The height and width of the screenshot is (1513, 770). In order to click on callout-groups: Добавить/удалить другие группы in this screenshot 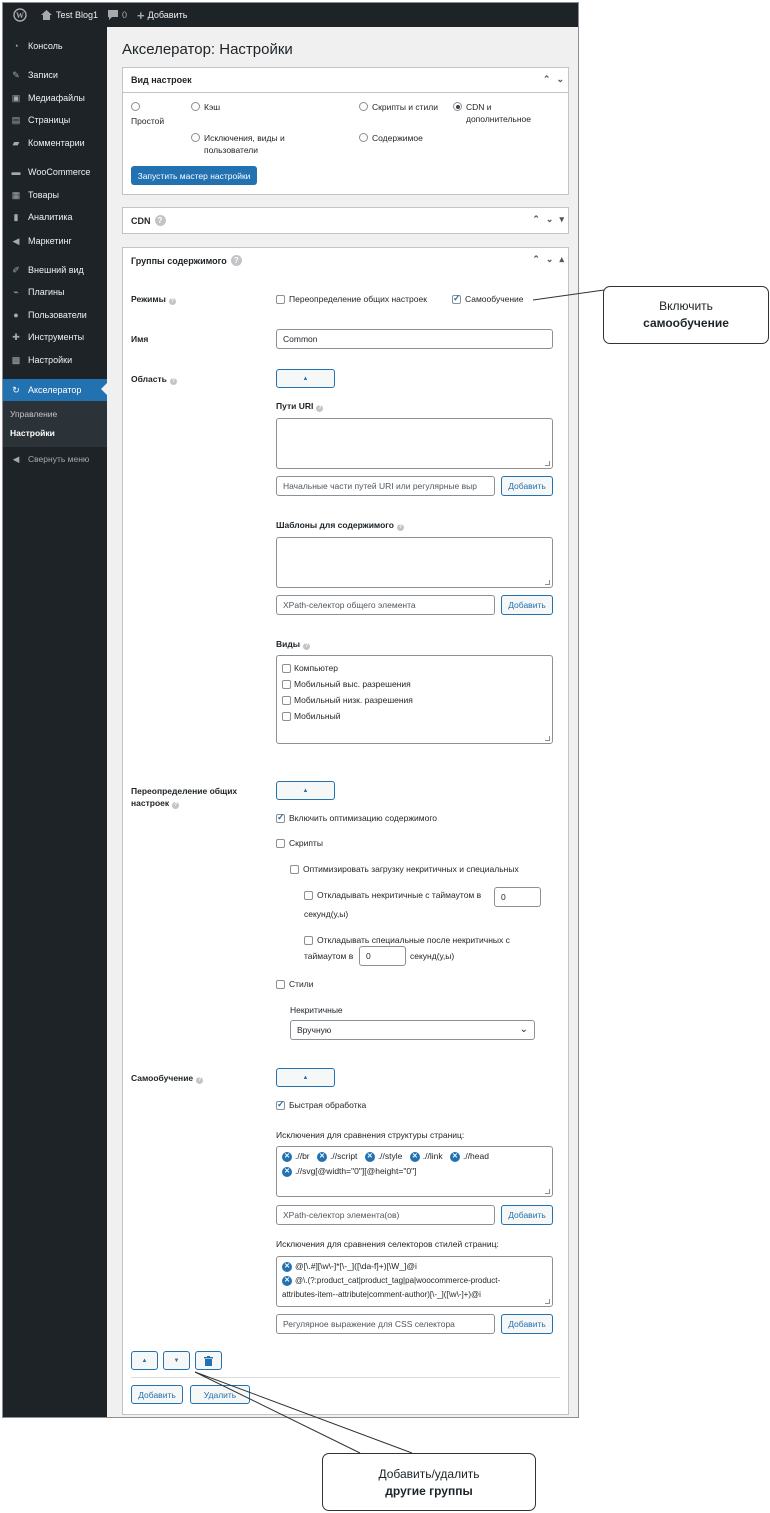, I will do `click(429, 1482)`.